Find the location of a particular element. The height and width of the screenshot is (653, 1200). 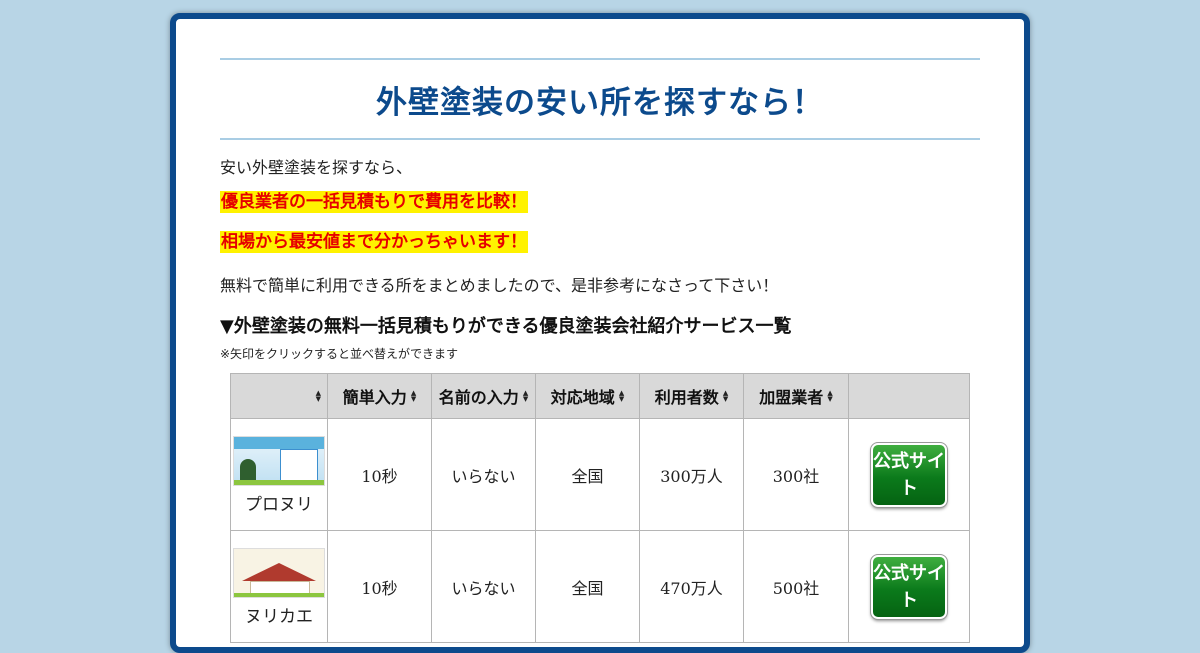

table-header-row: ▲ ▼ 簡単入力 ▲ ▼ 名前の入力 ▲ ▼ 対応地域 ▲ ▼ 利用者数 ▲ ▼ 加盟業者 ▲ ▼ is located at coordinates (600, 396).